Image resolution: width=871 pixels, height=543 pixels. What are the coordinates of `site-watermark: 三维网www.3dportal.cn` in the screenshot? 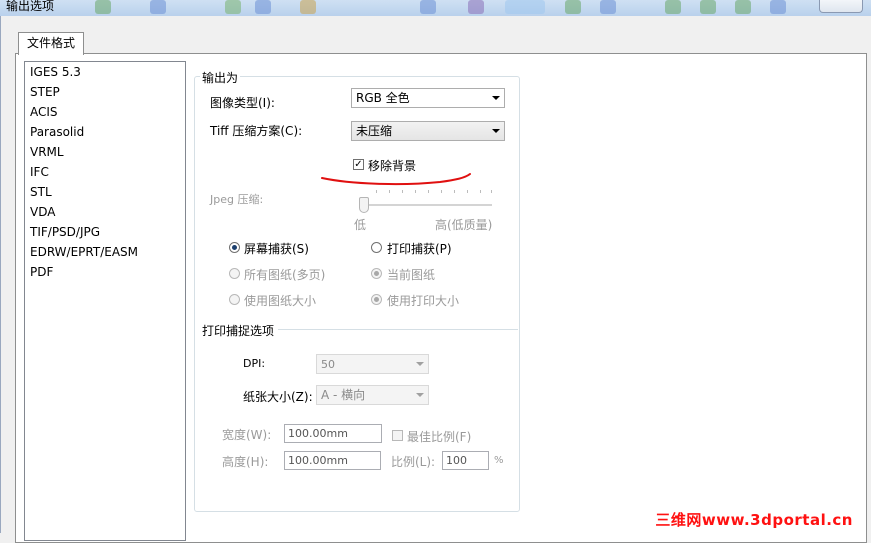 It's located at (754, 520).